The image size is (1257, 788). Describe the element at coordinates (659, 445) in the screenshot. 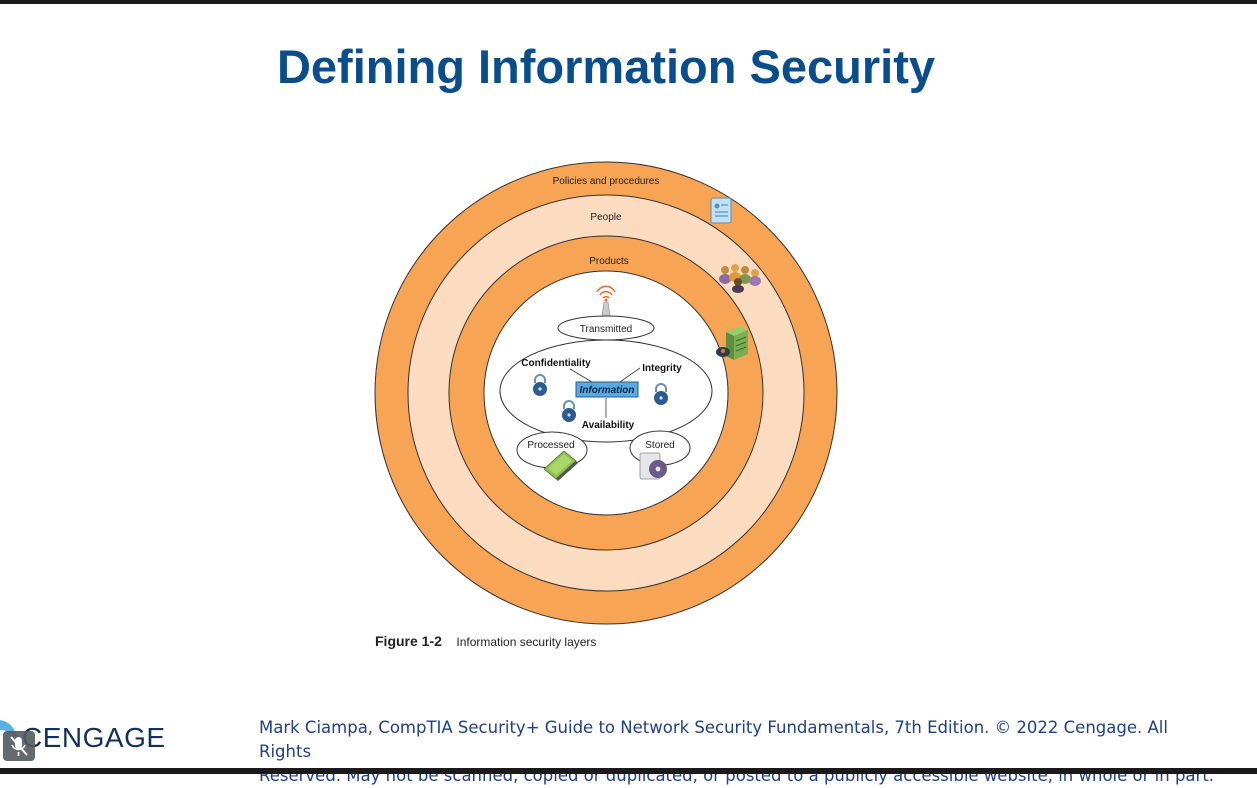

I see `stored-label: Stored` at that location.